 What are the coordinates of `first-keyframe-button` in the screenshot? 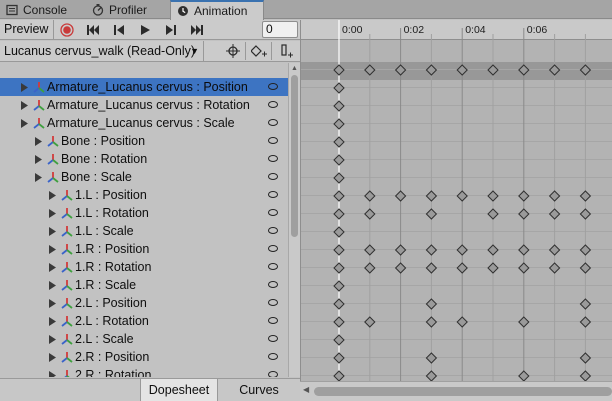 It's located at (93, 29).